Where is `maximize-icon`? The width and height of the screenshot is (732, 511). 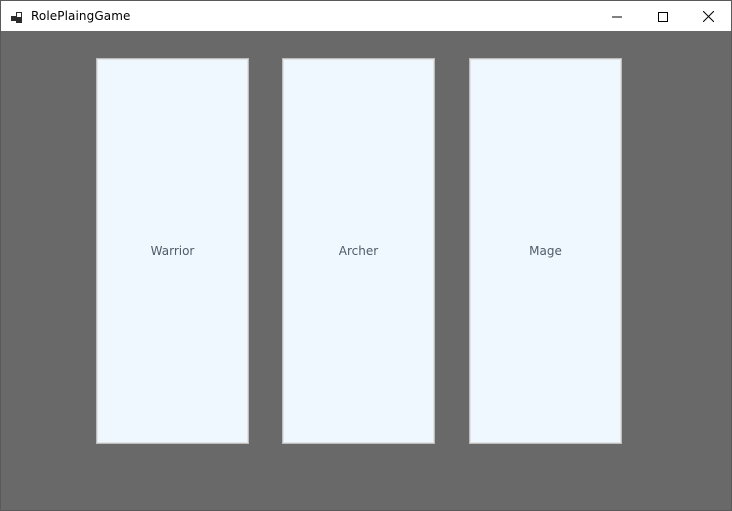 maximize-icon is located at coordinates (663, 16).